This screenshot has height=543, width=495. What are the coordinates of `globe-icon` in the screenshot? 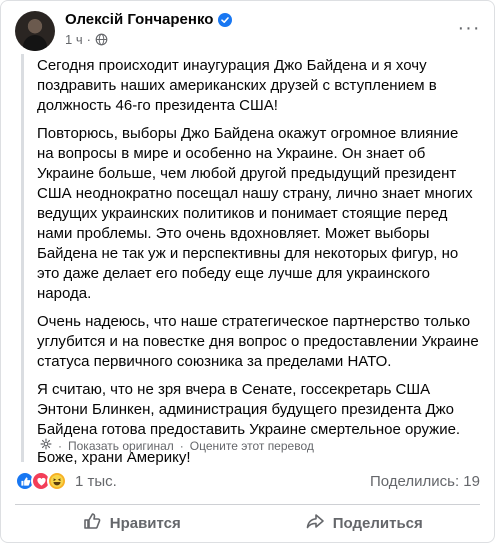 It's located at (101, 39).